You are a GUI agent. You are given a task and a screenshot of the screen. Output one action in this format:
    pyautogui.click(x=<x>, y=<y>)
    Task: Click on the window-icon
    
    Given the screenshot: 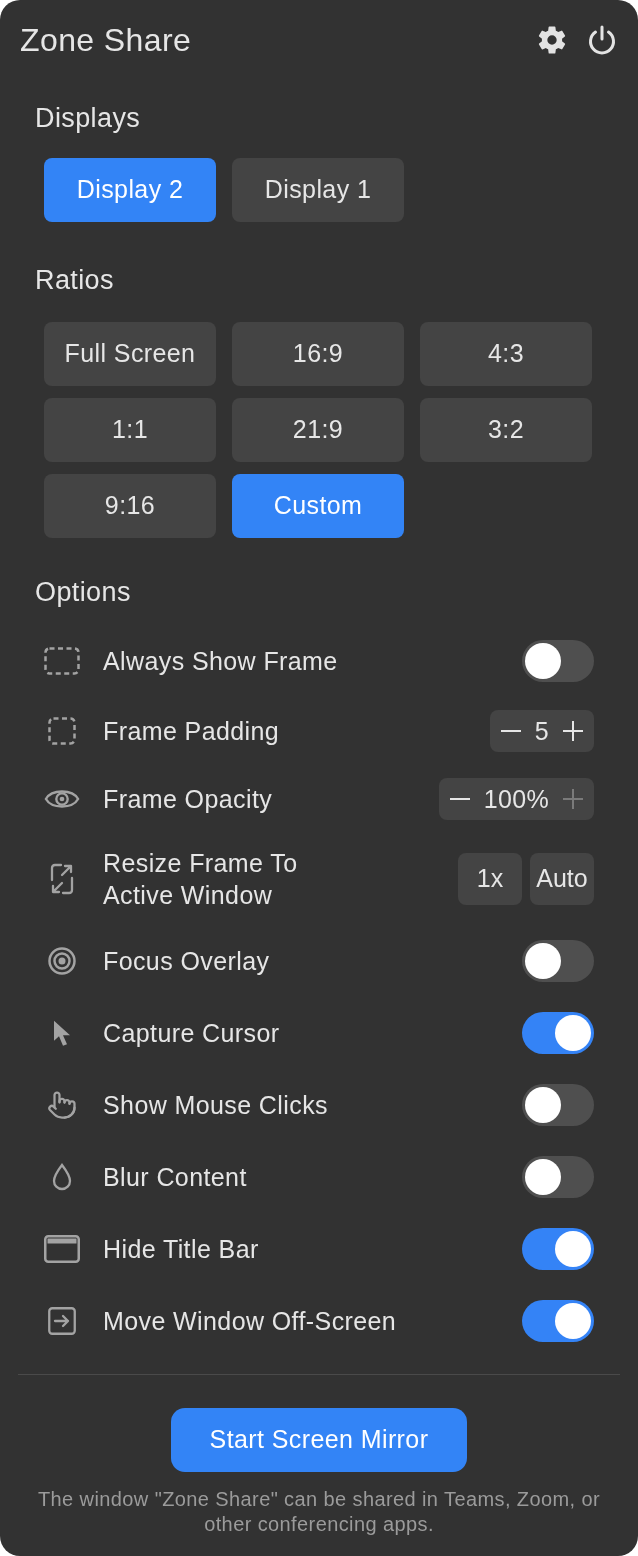 What is the action you would take?
    pyautogui.click(x=62, y=1249)
    